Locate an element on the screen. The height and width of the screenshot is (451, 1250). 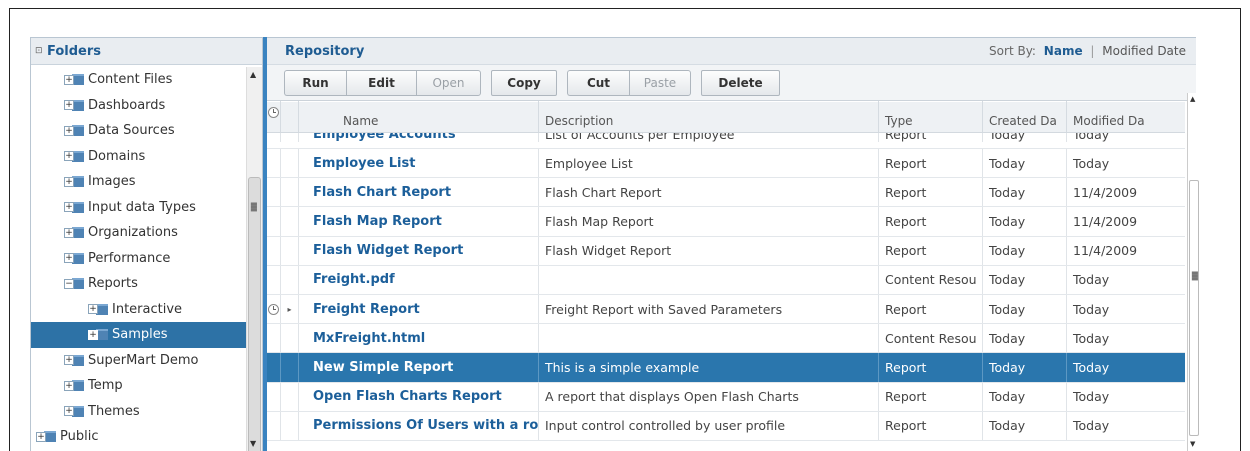
run-button: Run is located at coordinates (315, 82).